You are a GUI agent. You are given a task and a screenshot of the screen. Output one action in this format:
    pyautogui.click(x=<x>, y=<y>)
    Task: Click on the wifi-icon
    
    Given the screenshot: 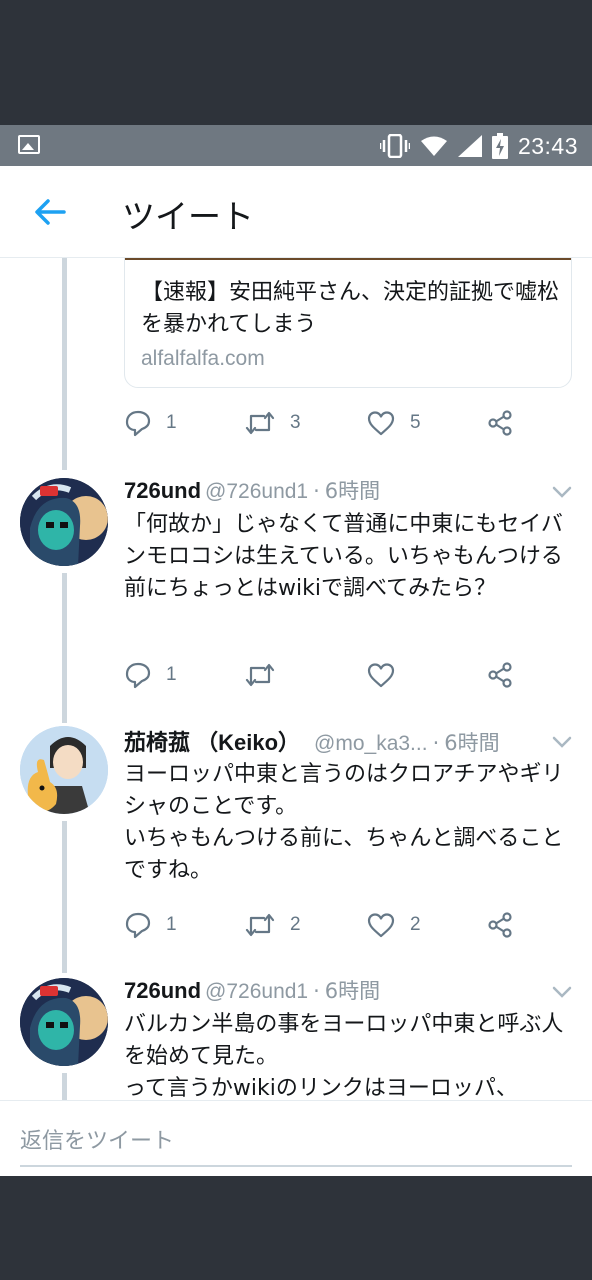 What is the action you would take?
    pyautogui.click(x=433, y=146)
    